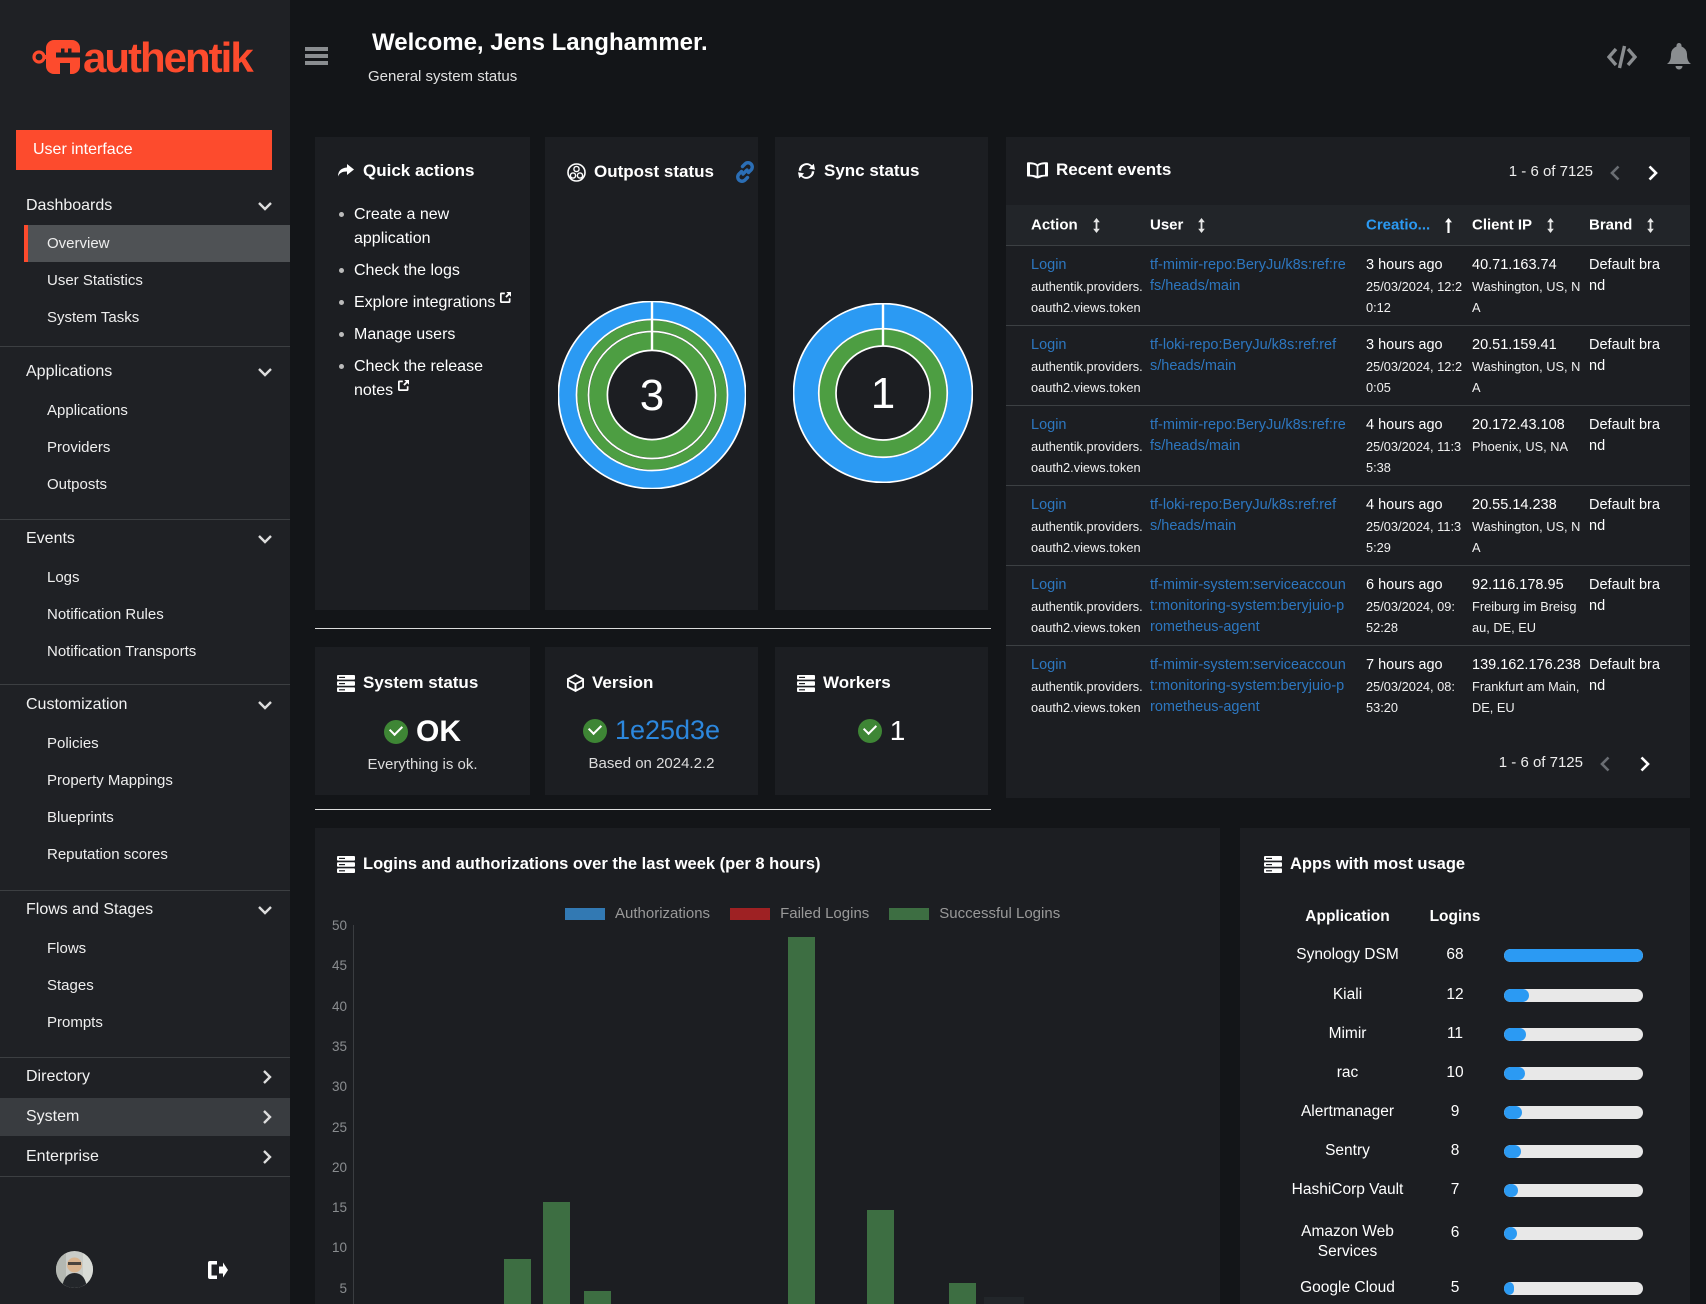  Describe the element at coordinates (168, 58) in the screenshot. I see `svg-text: authentik` at that location.